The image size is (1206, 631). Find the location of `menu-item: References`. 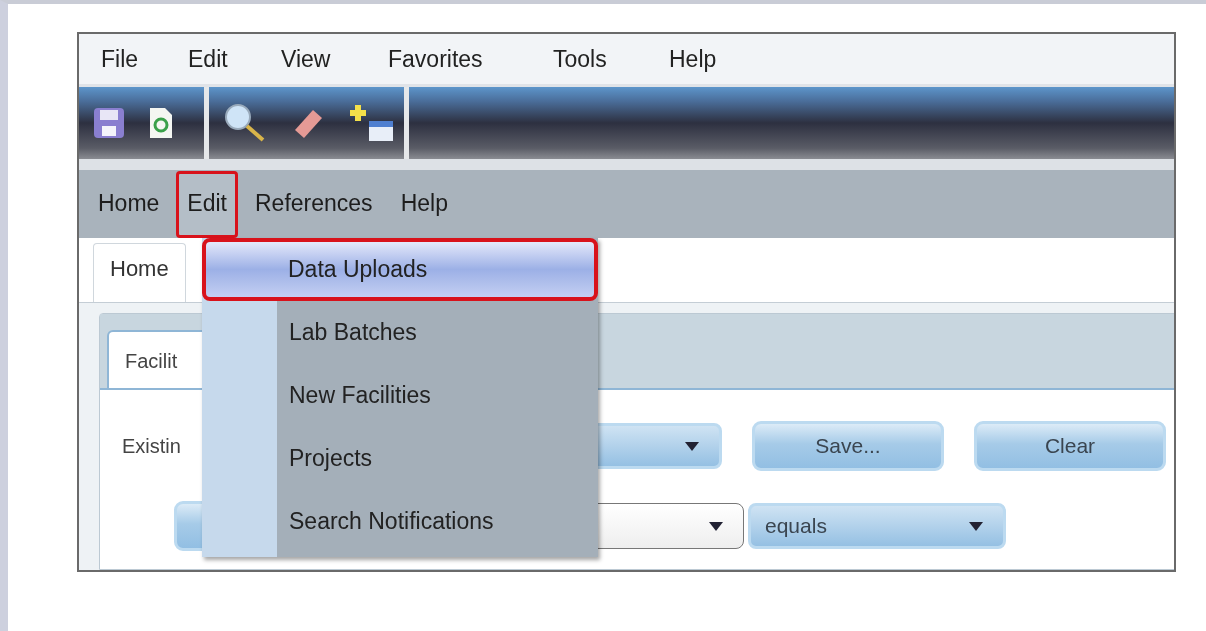

menu-item: References is located at coordinates (314, 204).